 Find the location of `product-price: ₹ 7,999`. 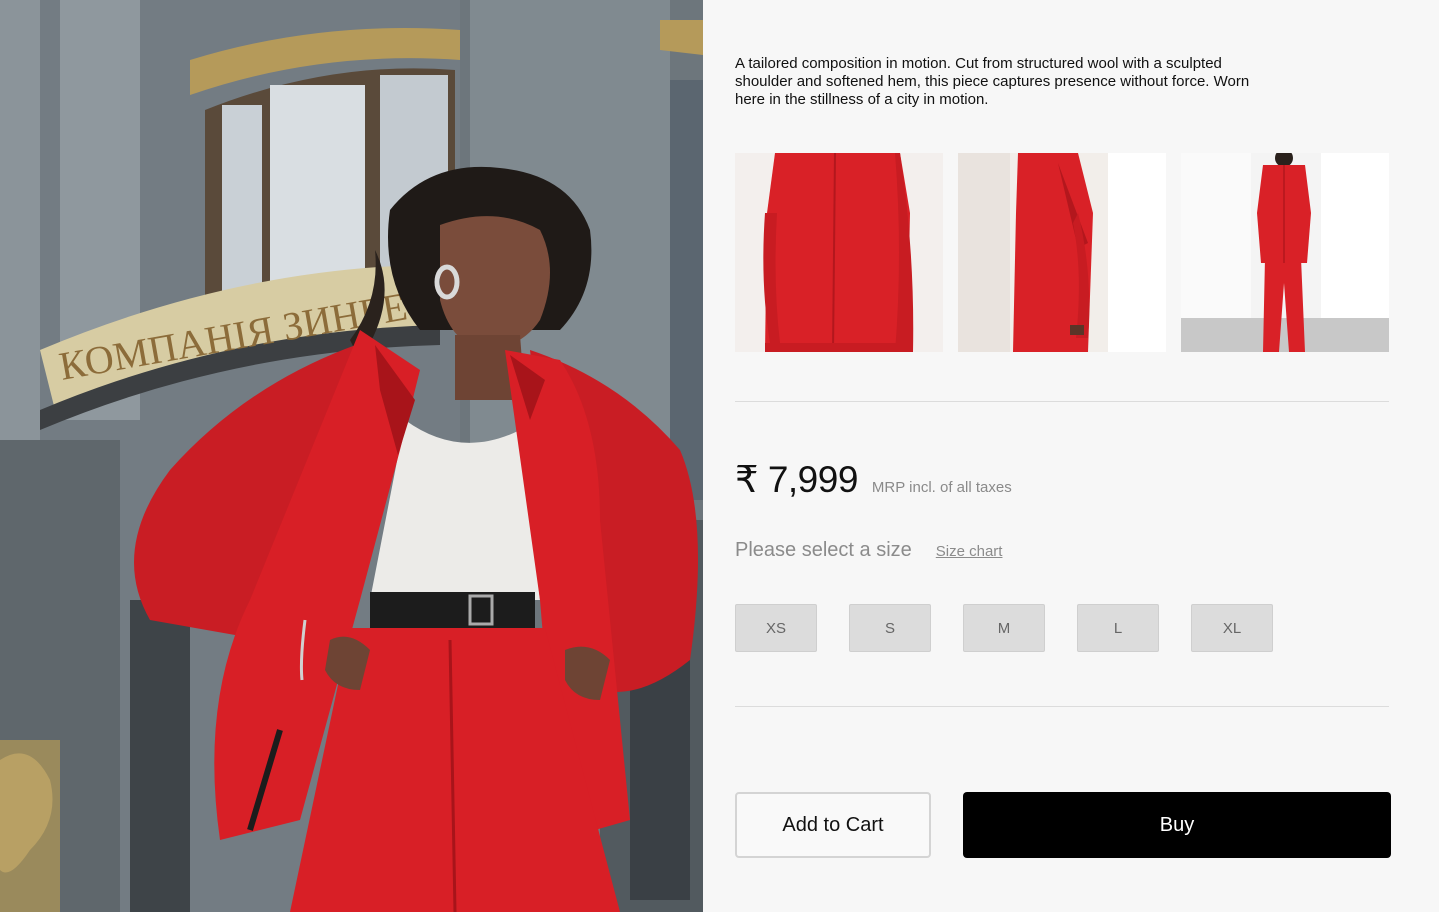

product-price: ₹ 7,999 is located at coordinates (796, 479).